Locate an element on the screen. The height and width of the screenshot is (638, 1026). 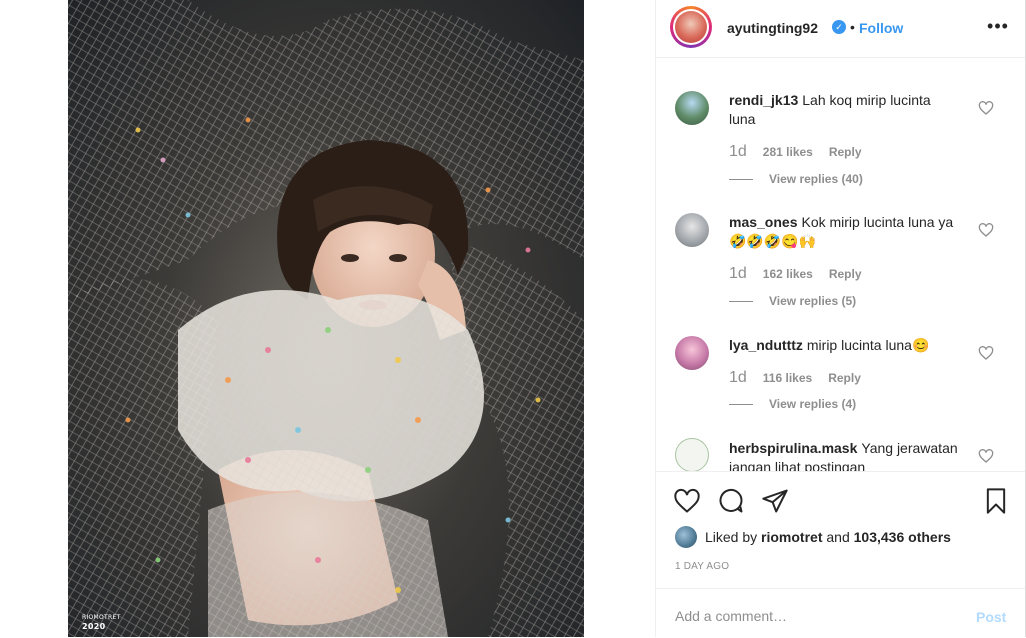
comment-meta: 1d 281 likes Reply is located at coordinates (795, 152).